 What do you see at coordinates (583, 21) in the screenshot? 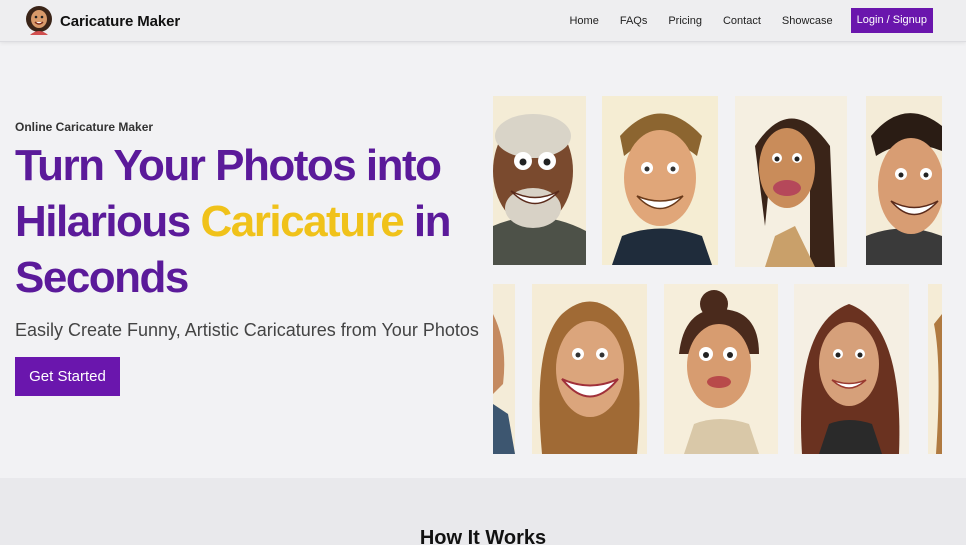
I see `nav-home-link: Home` at bounding box center [583, 21].